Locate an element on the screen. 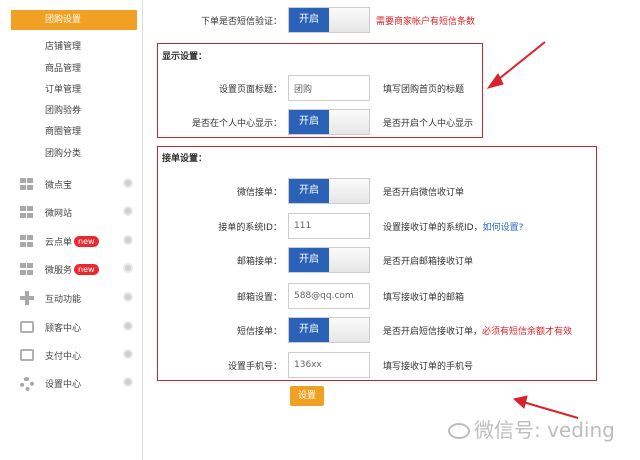 This screenshot has width=640, height=460. wechat-logo-icon is located at coordinates (459, 431).